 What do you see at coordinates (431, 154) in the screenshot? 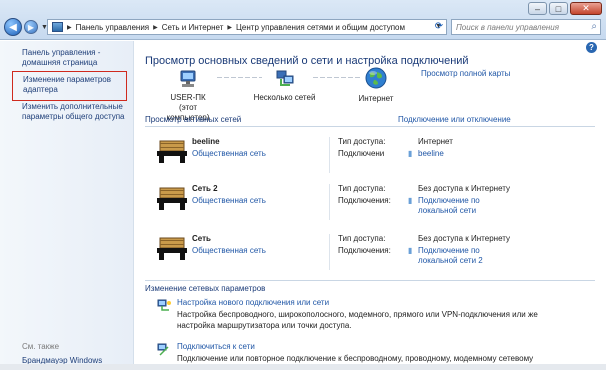
I see `connection-link: beeline` at bounding box center [431, 154].